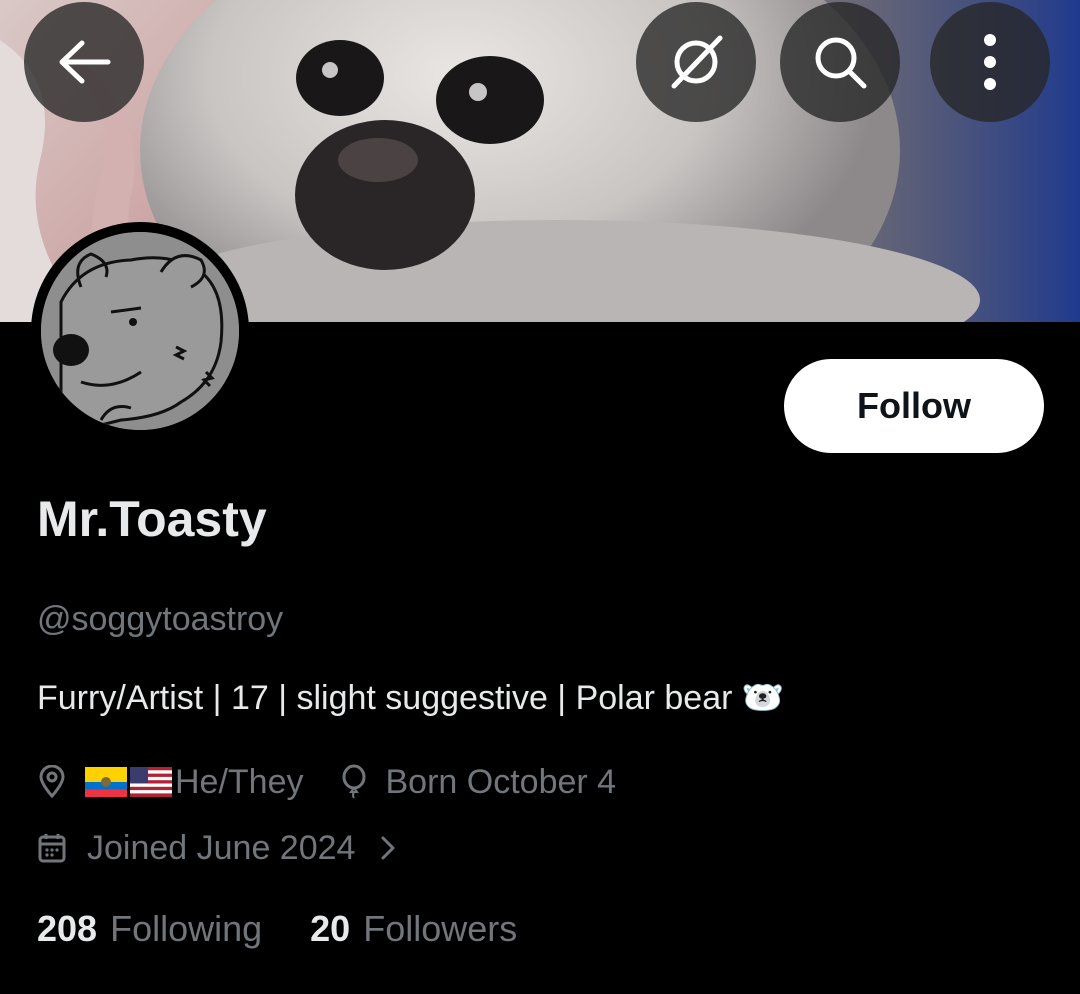 The image size is (1080, 994). I want to click on search-button, so click(840, 62).